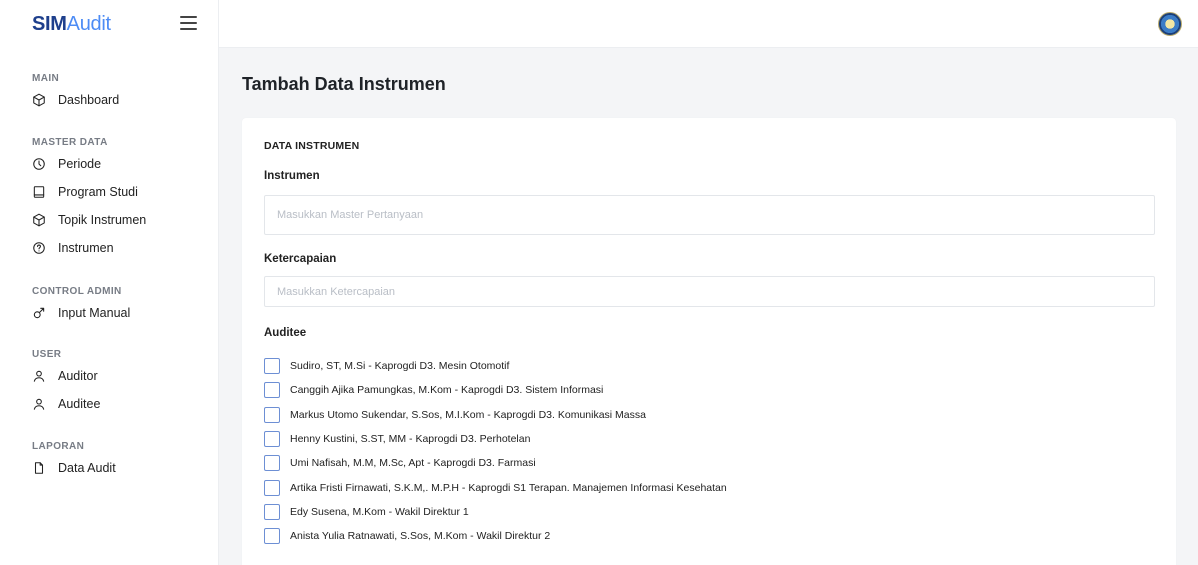 This screenshot has height=565, width=1198. I want to click on instrumen-label: Instrumen, so click(292, 176).